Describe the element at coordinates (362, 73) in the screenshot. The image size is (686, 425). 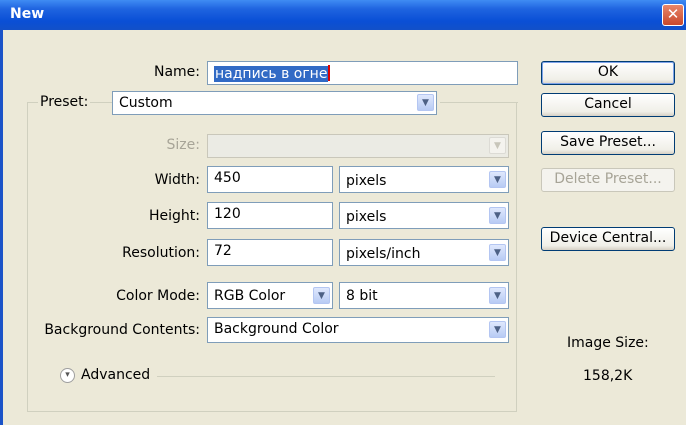
I see `name-input: надпись в огне` at that location.